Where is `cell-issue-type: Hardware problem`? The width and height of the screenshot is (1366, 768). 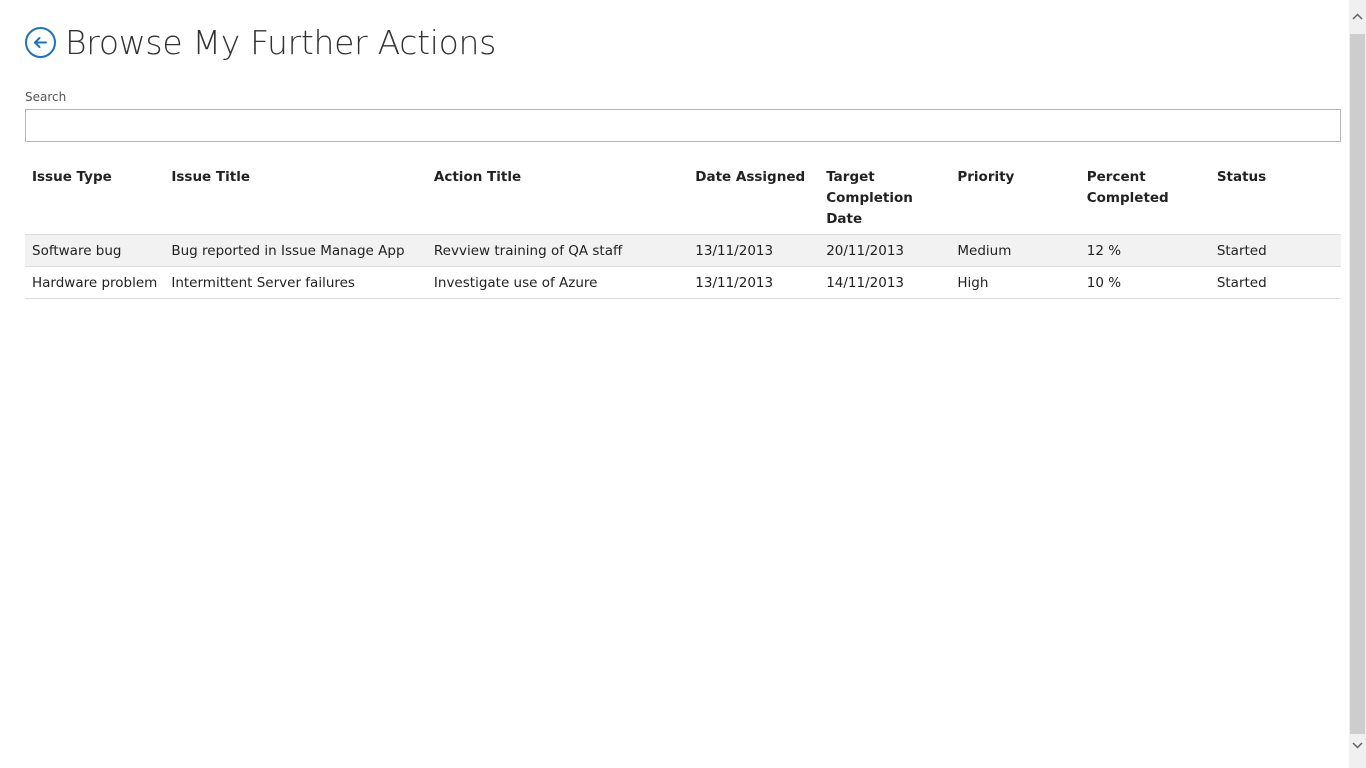
cell-issue-type: Hardware problem is located at coordinates (95, 282).